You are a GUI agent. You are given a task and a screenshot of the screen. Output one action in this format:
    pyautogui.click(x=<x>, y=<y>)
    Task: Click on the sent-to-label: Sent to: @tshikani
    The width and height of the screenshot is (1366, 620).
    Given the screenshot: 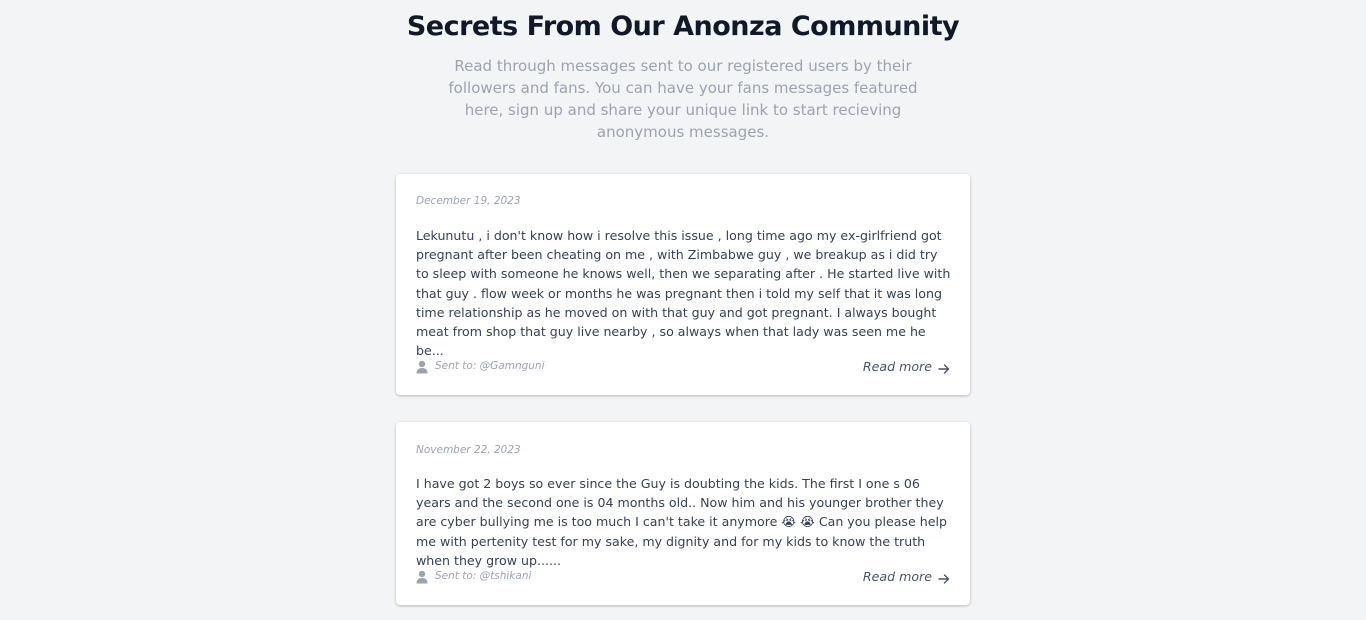 What is the action you would take?
    pyautogui.click(x=483, y=576)
    